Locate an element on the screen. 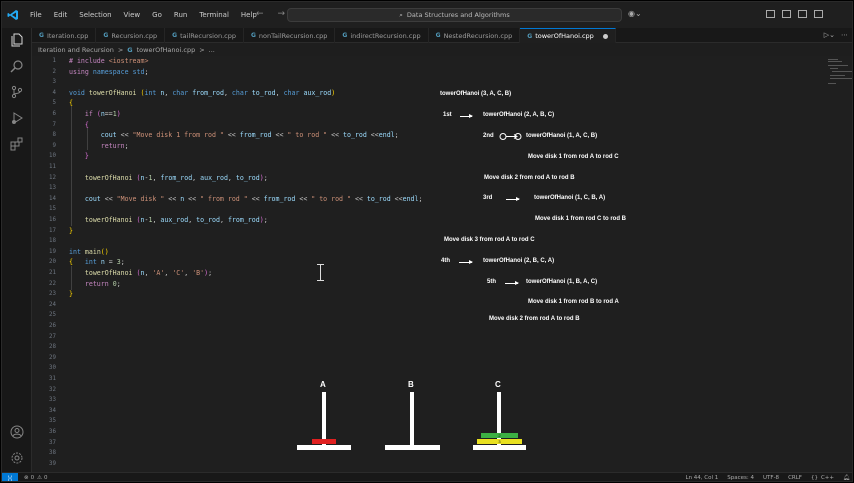 The width and height of the screenshot is (854, 483). breadcrumb-folder: Iteration and Recursion is located at coordinates (76, 50).